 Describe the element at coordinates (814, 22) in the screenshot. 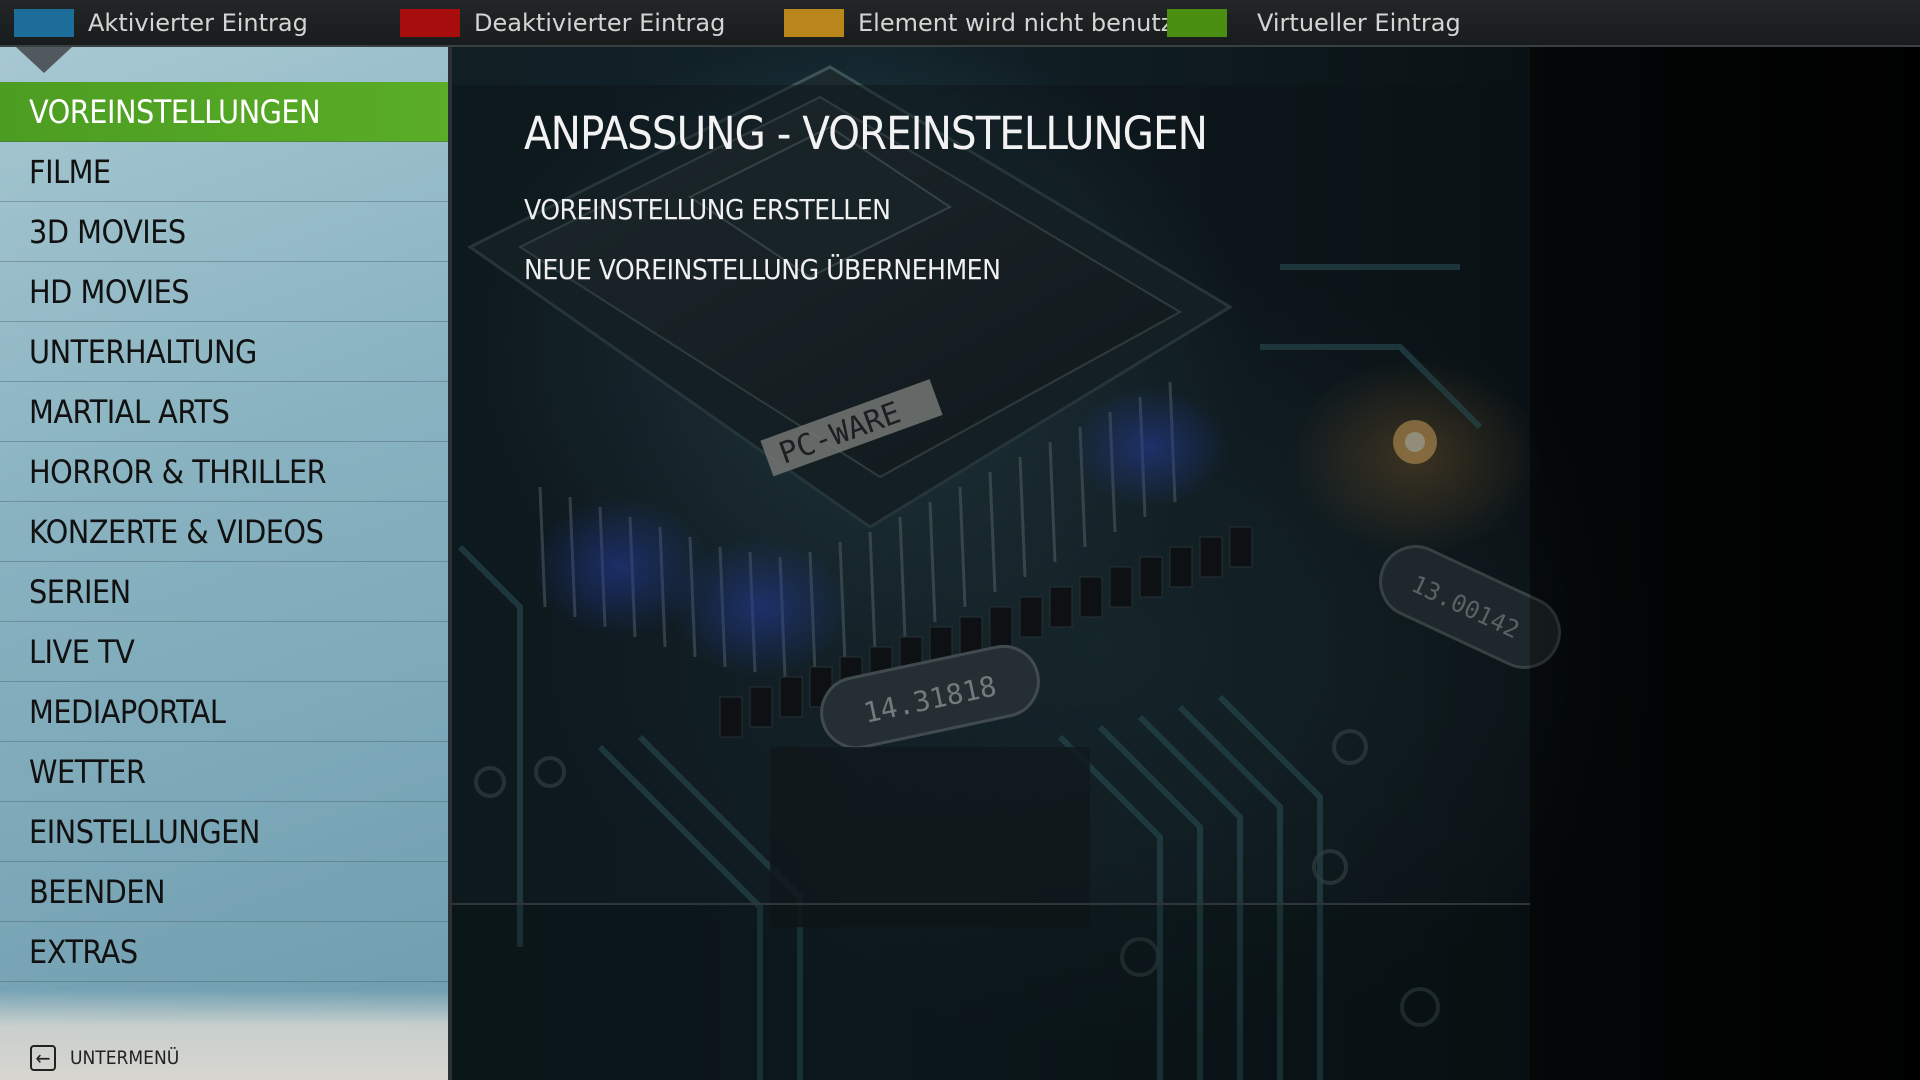

I see `legend-swatch-unused` at that location.